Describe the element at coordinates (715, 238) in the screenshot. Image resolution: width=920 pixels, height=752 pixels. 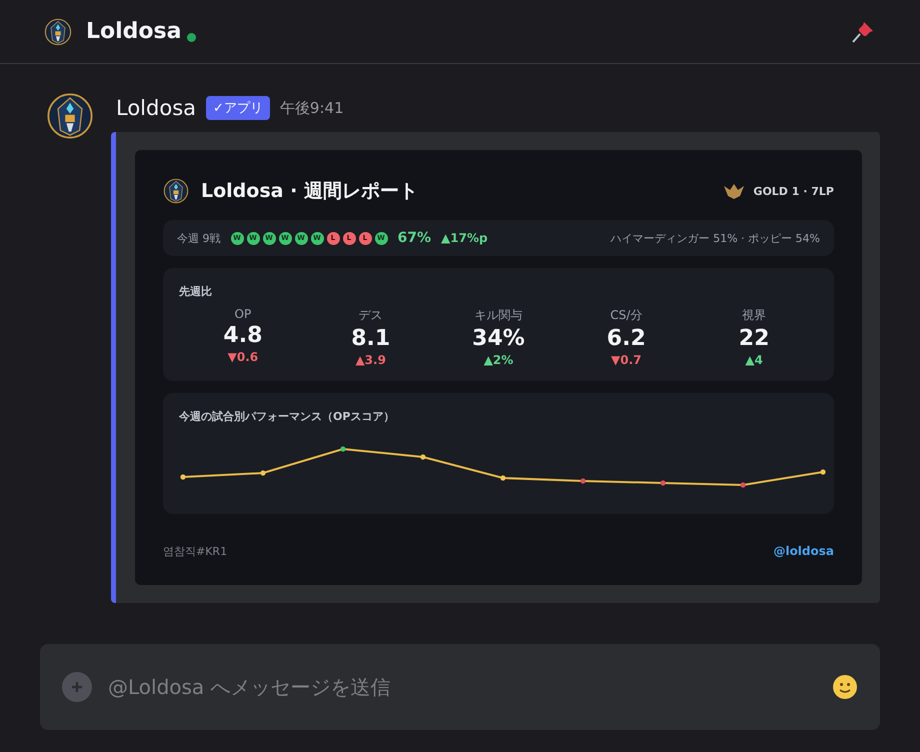
I see `champion-stats: ハイマーディンガー 51% · ポッピー 54%` at that location.